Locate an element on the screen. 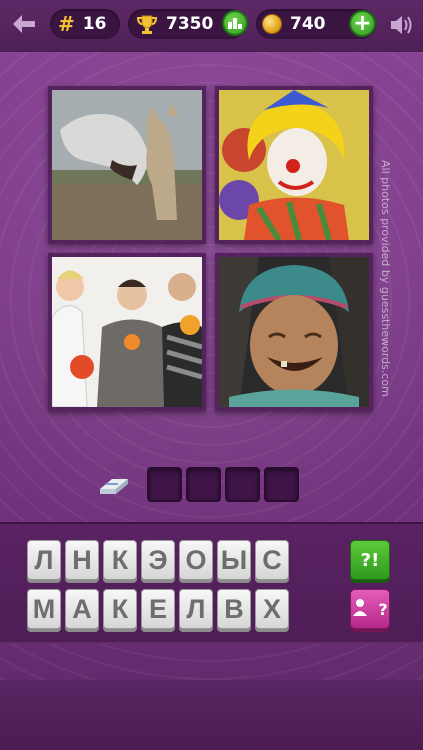 The height and width of the screenshot is (750, 423). photo-smiling-woman is located at coordinates (294, 332).